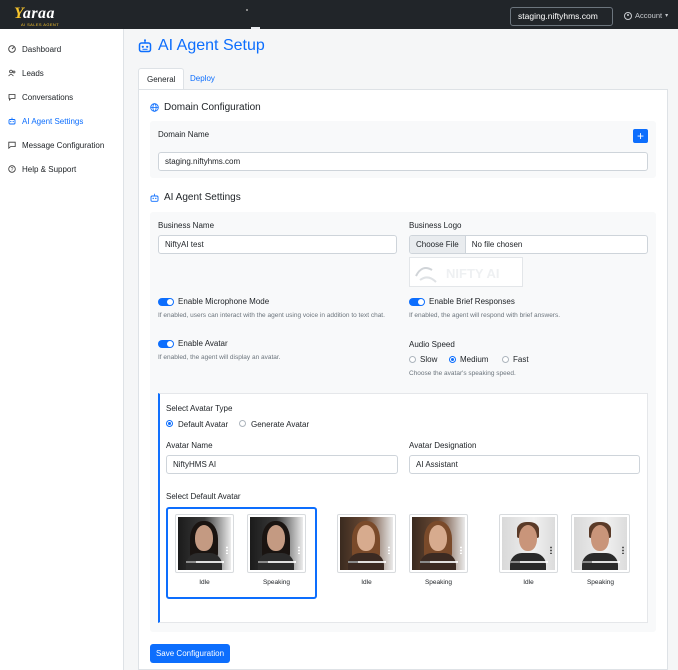 This screenshot has width=678, height=670. What do you see at coordinates (18, 13) in the screenshot?
I see `logo-mark: Y` at bounding box center [18, 13].